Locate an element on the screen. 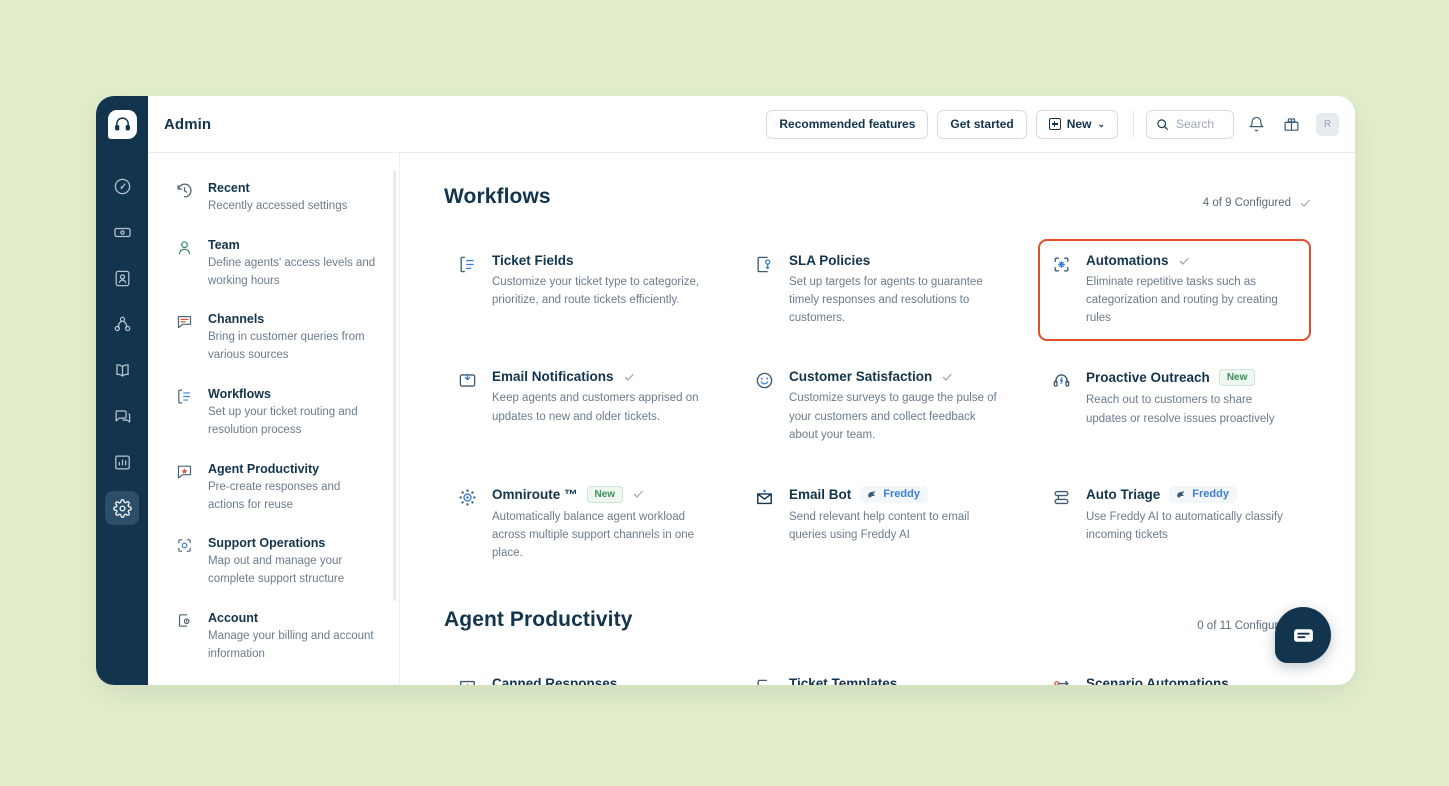  avatar: R is located at coordinates (1327, 124).